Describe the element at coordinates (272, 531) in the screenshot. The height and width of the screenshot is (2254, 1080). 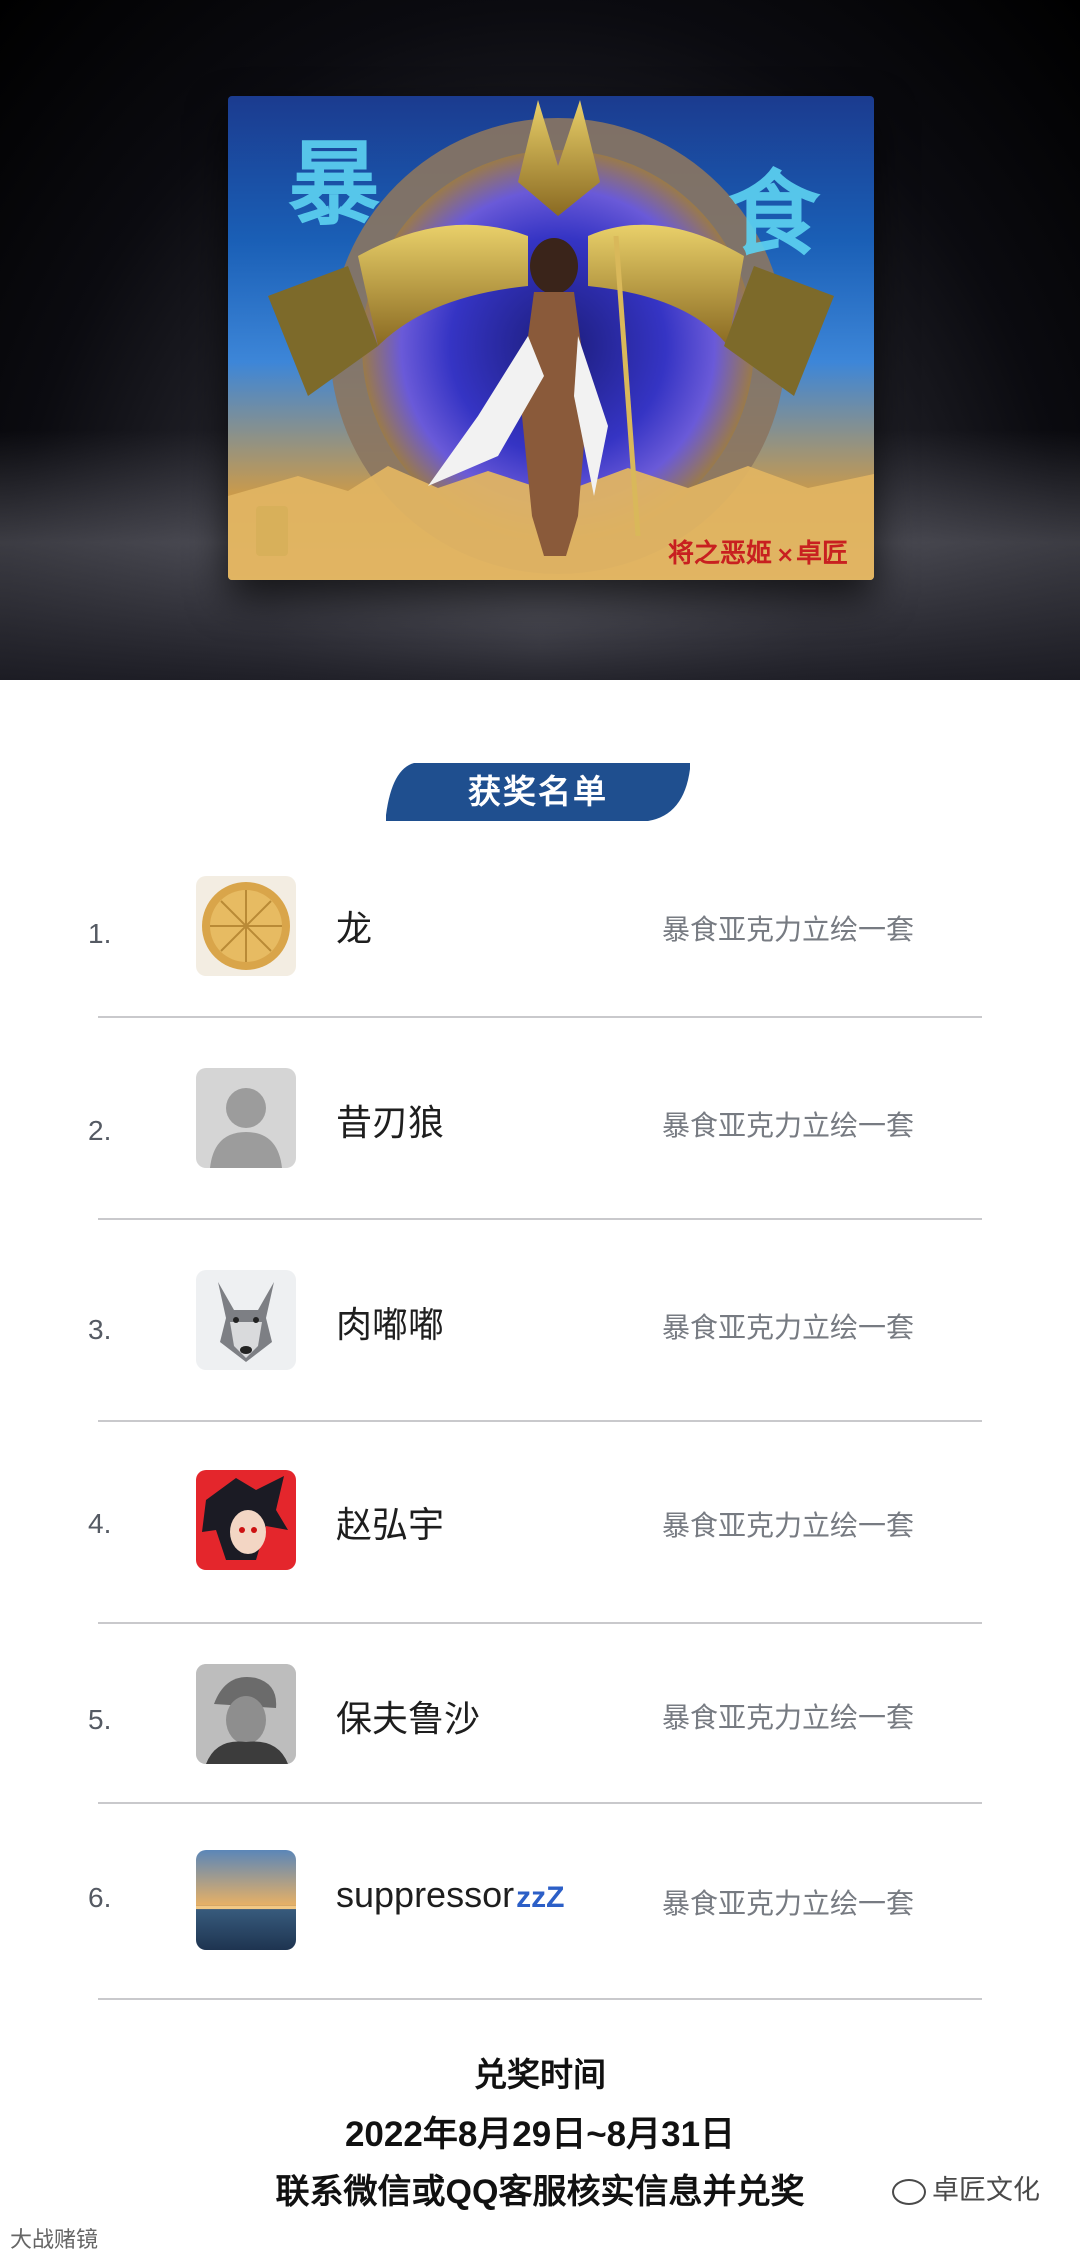
I see `brand-emblem-icon` at that location.